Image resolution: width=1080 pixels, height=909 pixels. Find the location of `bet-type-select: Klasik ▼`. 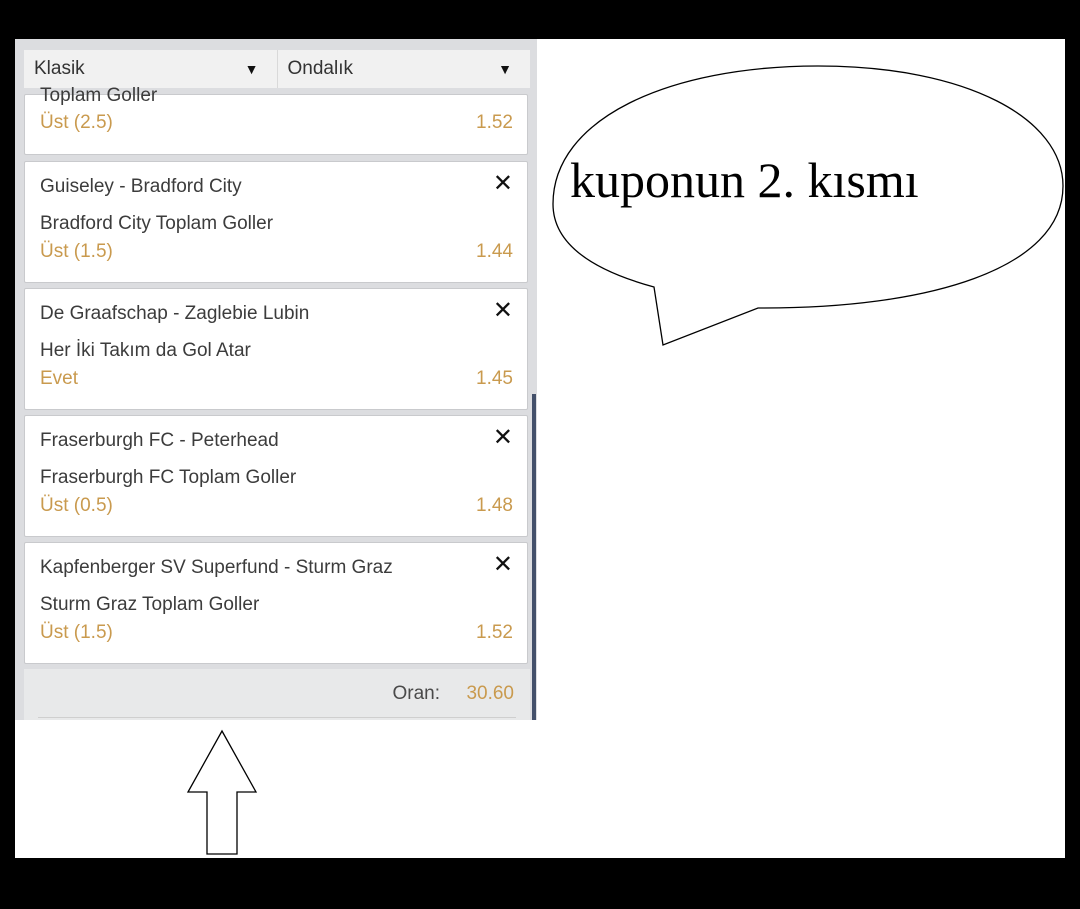

bet-type-select: Klasik ▼ is located at coordinates (150, 69).